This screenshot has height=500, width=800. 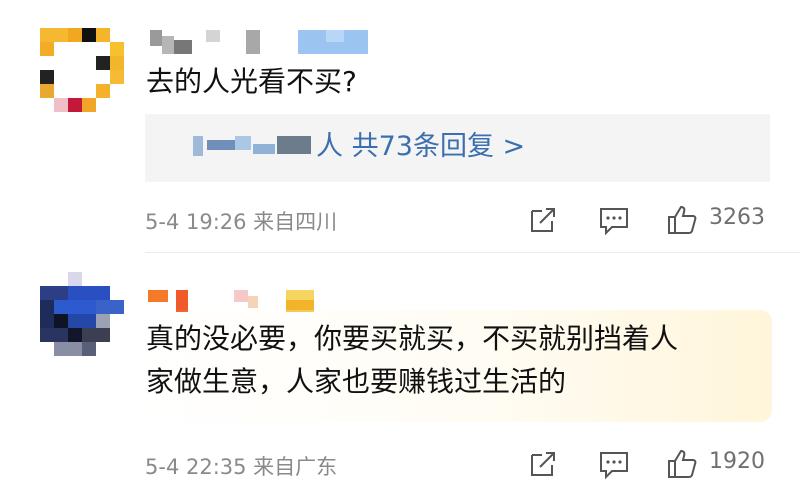 What do you see at coordinates (400, 463) in the screenshot?
I see `action-bar: 1920` at bounding box center [400, 463].